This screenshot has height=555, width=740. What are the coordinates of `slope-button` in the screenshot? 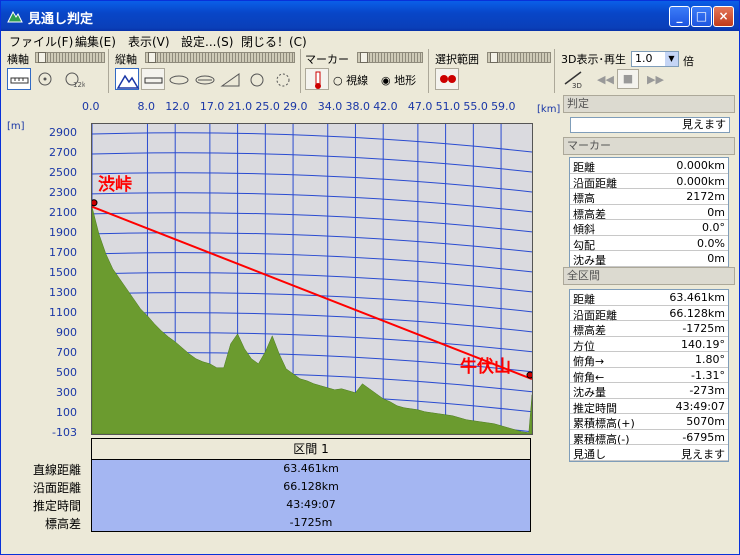 It's located at (231, 79).